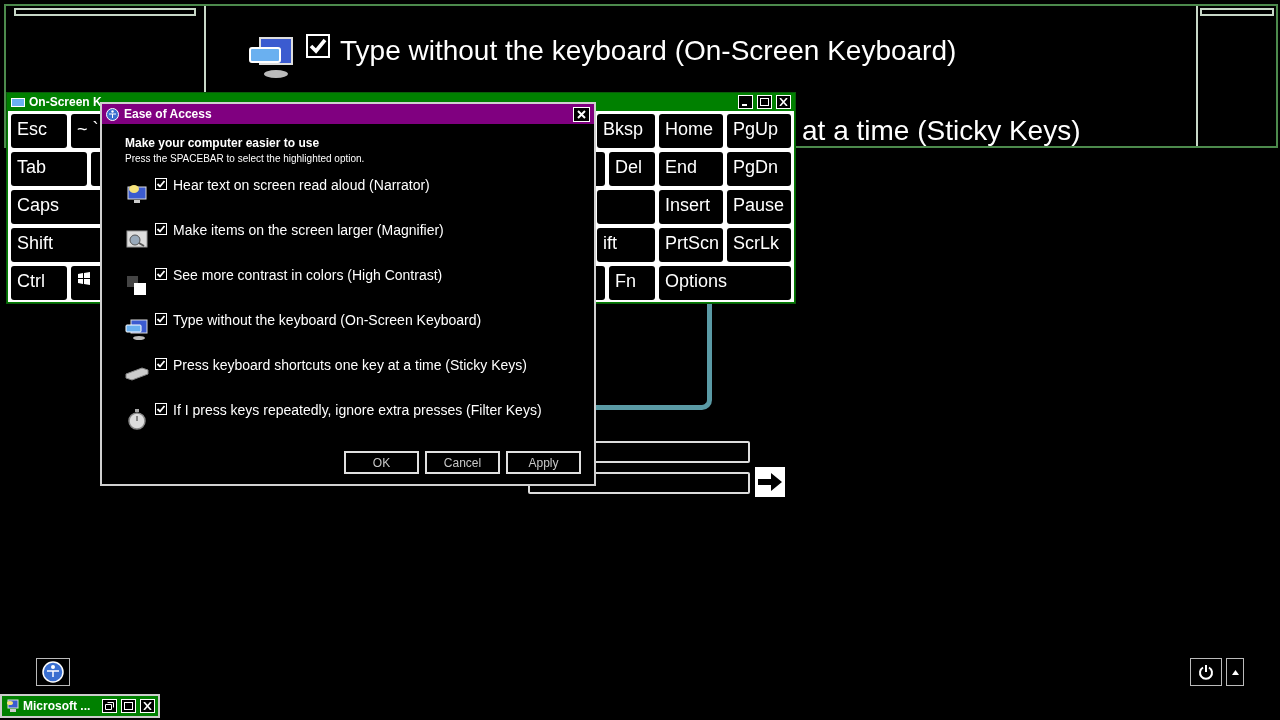  Describe the element at coordinates (57, 245) in the screenshot. I see `keyboard-key: Shift` at that location.